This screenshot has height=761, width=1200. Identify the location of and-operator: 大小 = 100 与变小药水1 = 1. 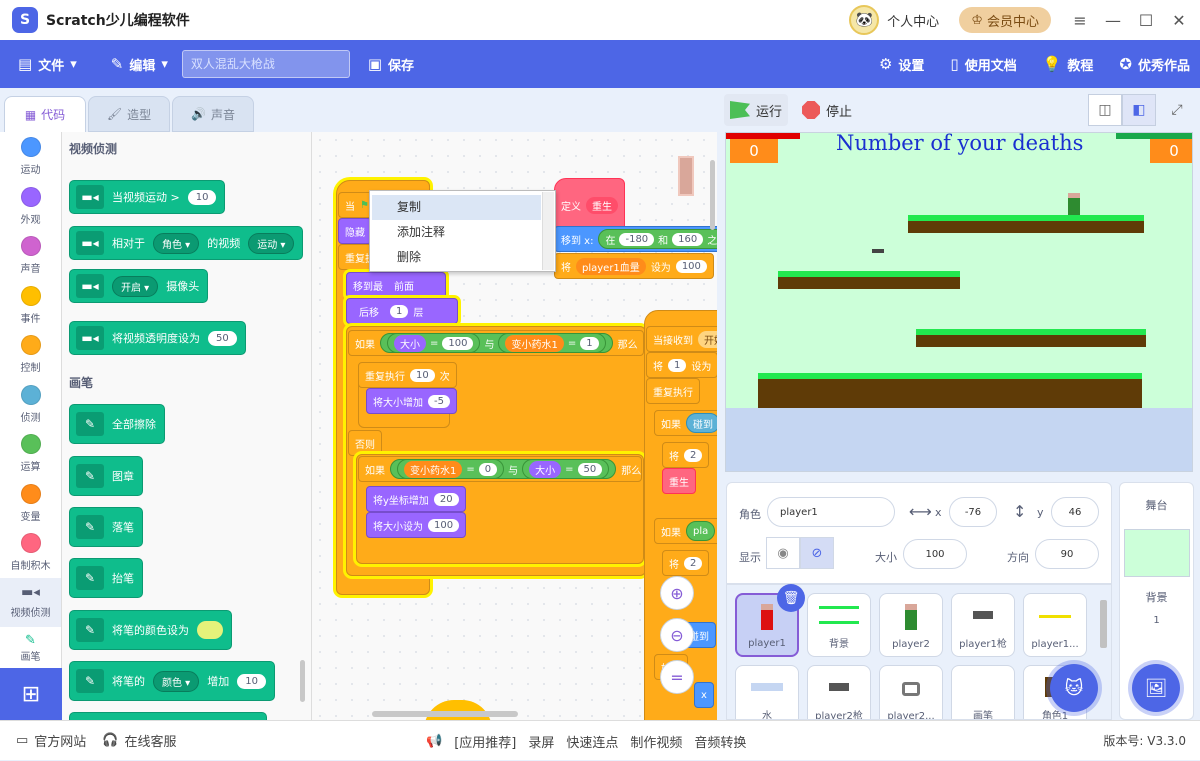
(496, 343).